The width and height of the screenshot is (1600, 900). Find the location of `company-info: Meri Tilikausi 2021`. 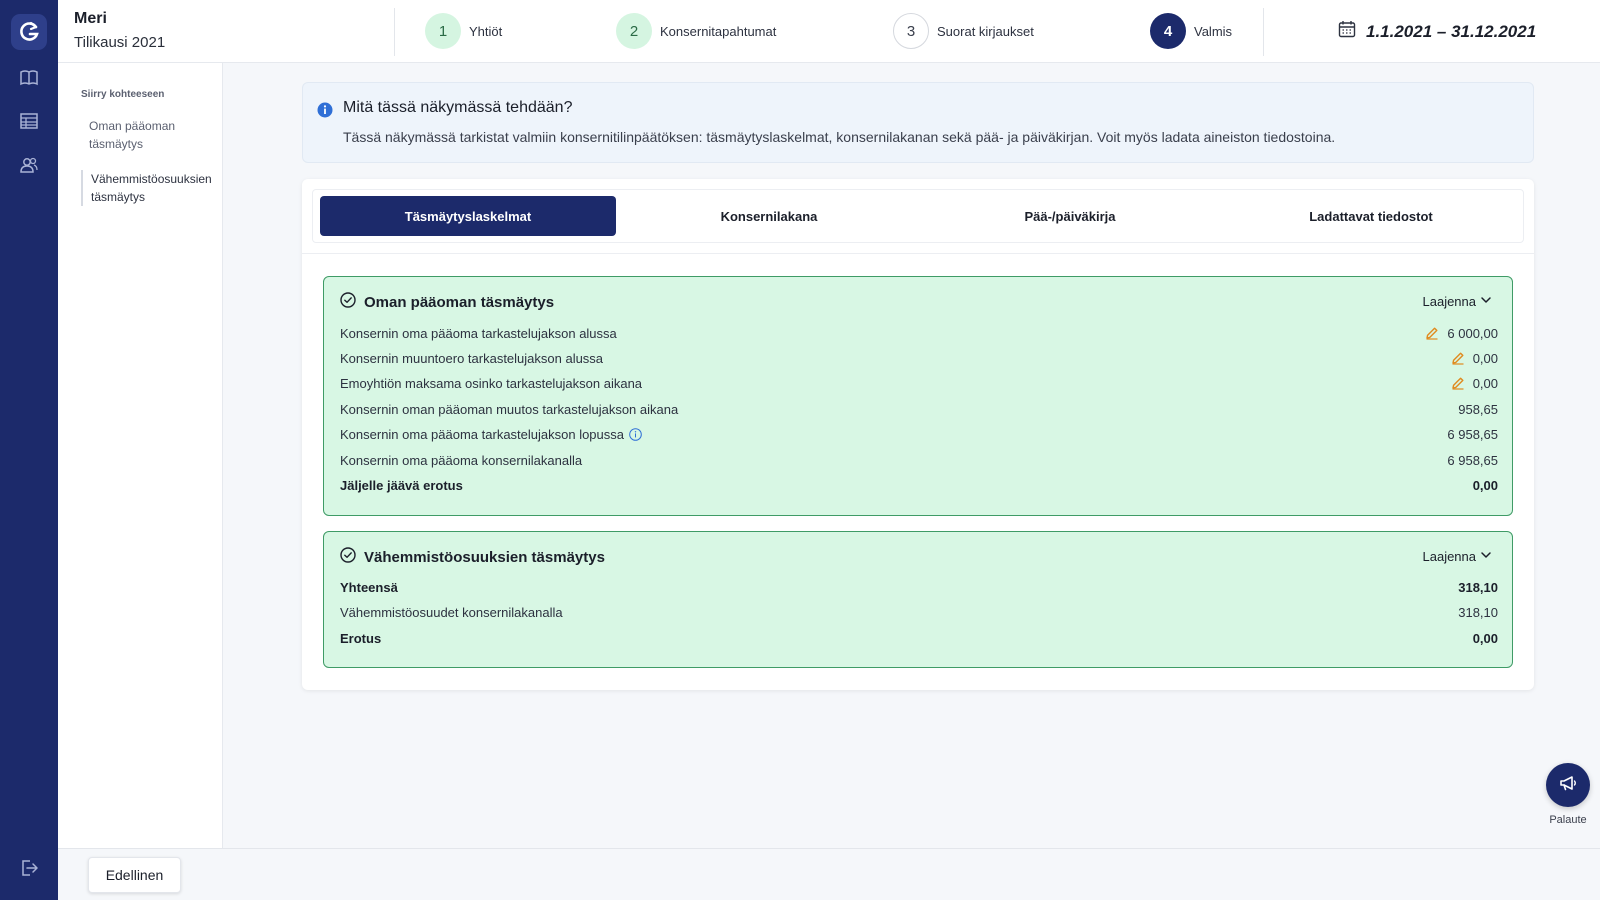

company-info: Meri Tilikausi 2021 is located at coordinates (119, 30).